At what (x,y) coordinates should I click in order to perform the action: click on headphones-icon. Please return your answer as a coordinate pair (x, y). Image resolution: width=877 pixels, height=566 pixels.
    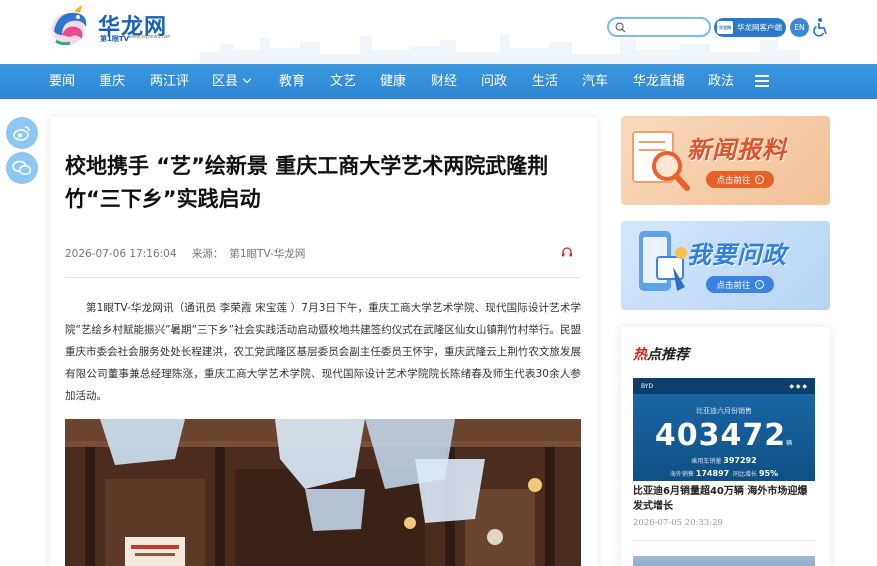
    Looking at the image, I should click on (567, 252).